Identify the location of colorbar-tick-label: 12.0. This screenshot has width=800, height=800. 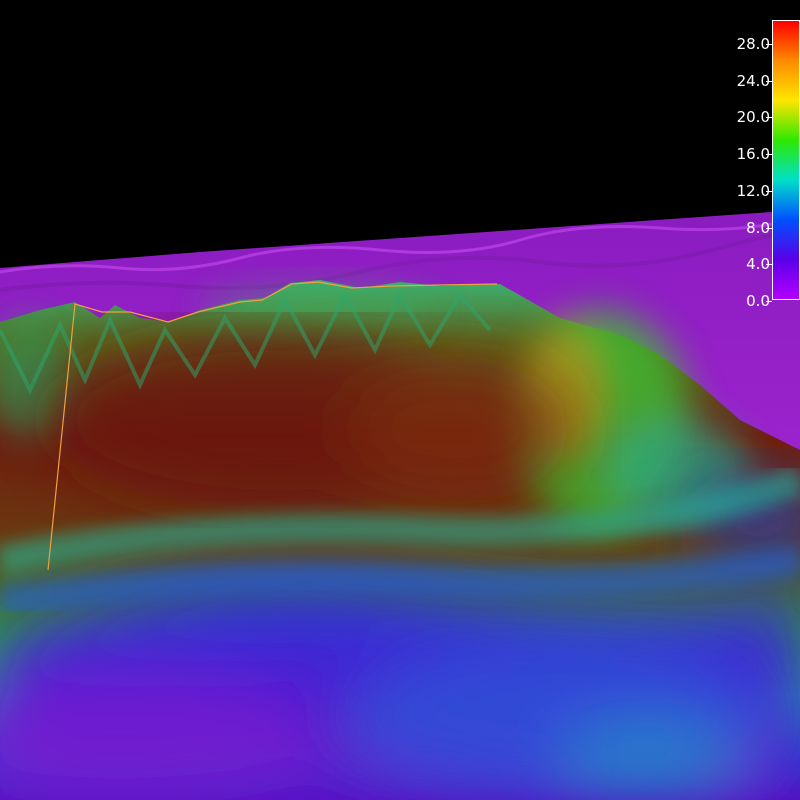
(753, 190).